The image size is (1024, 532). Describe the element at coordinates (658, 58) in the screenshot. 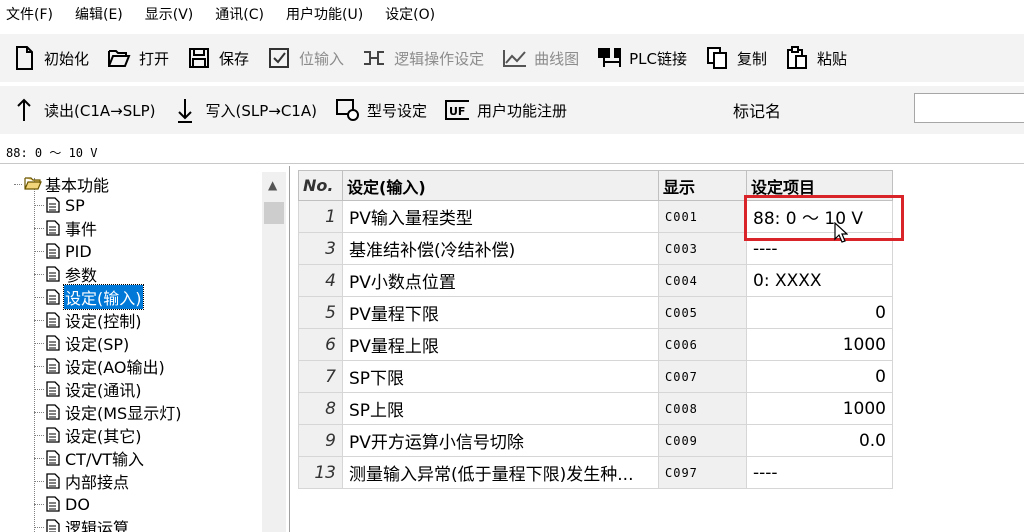

I see `plc-link-label: PLC链接` at that location.